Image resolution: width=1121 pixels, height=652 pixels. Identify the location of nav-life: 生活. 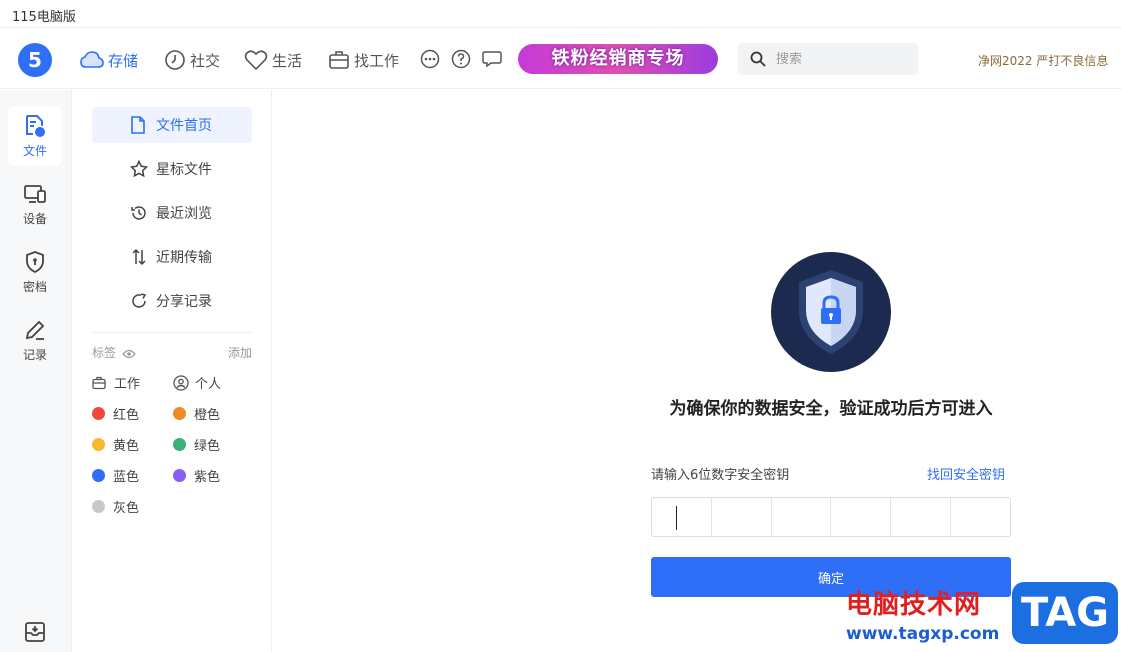
(273, 60).